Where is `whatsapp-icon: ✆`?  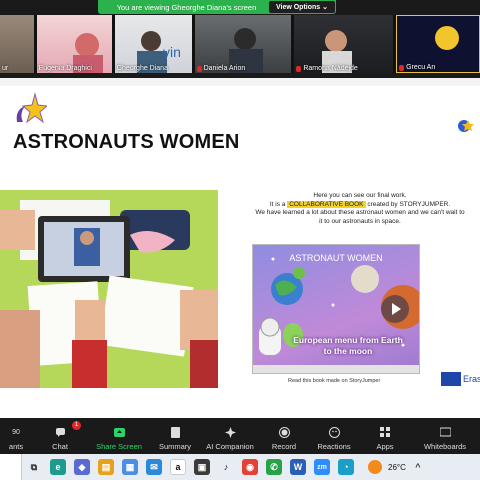
whatsapp-icon: ✆ is located at coordinates (274, 467).